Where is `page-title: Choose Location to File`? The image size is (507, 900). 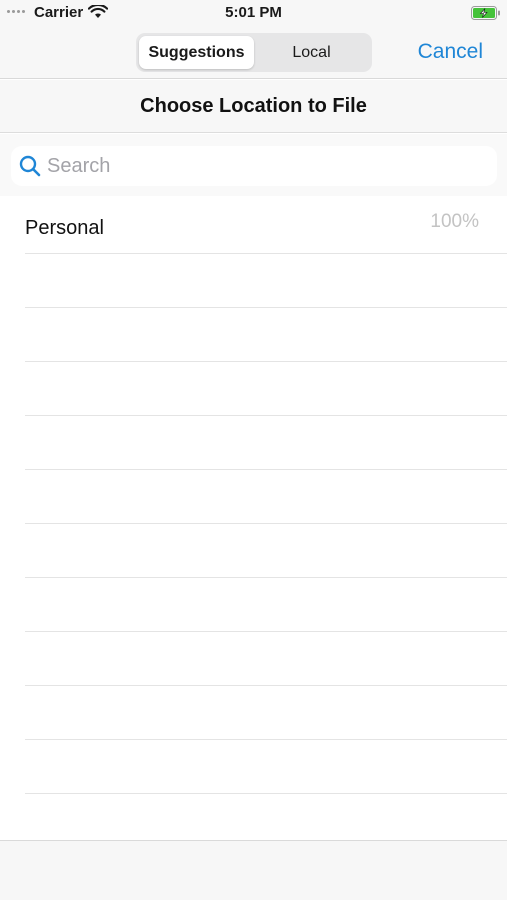
page-title: Choose Location to File is located at coordinates (253, 105).